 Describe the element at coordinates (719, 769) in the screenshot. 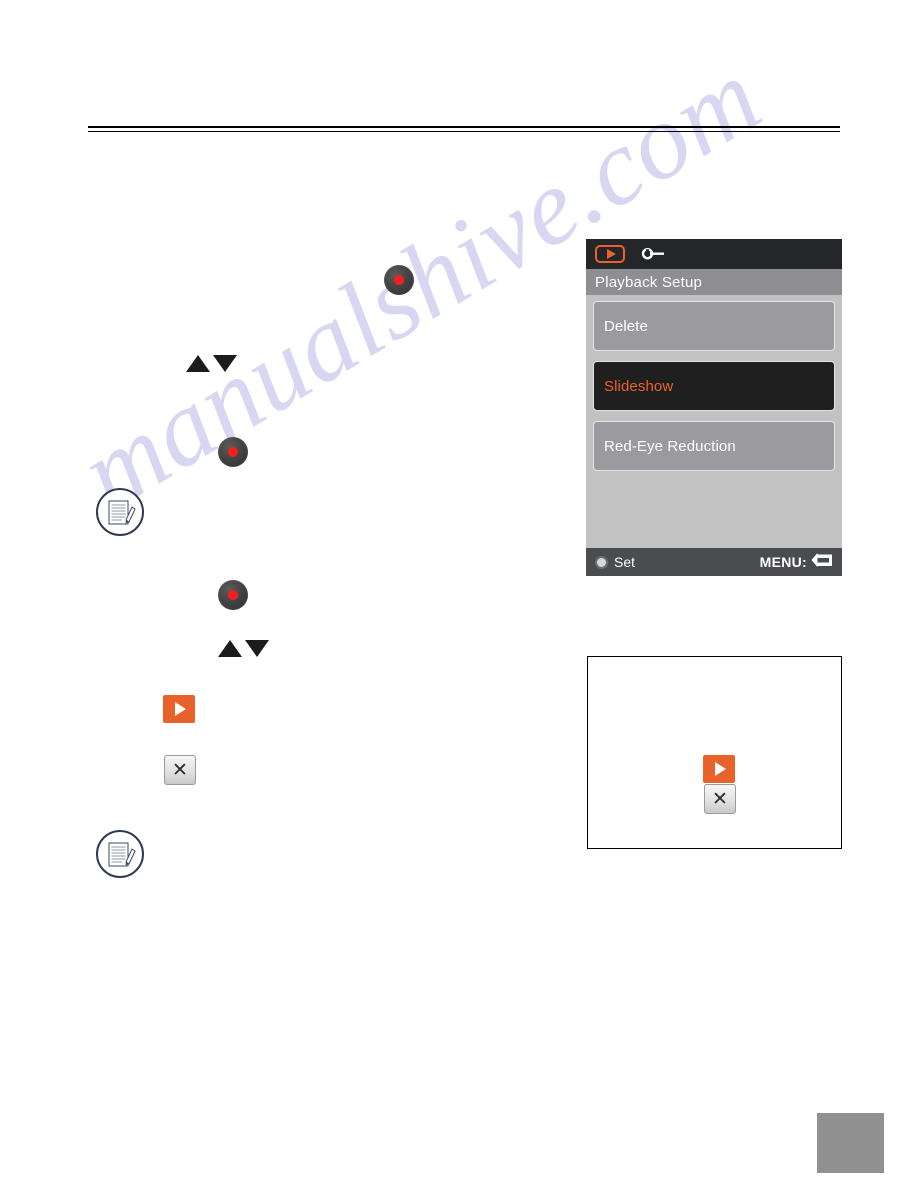

I see `play-icon-illustration` at that location.